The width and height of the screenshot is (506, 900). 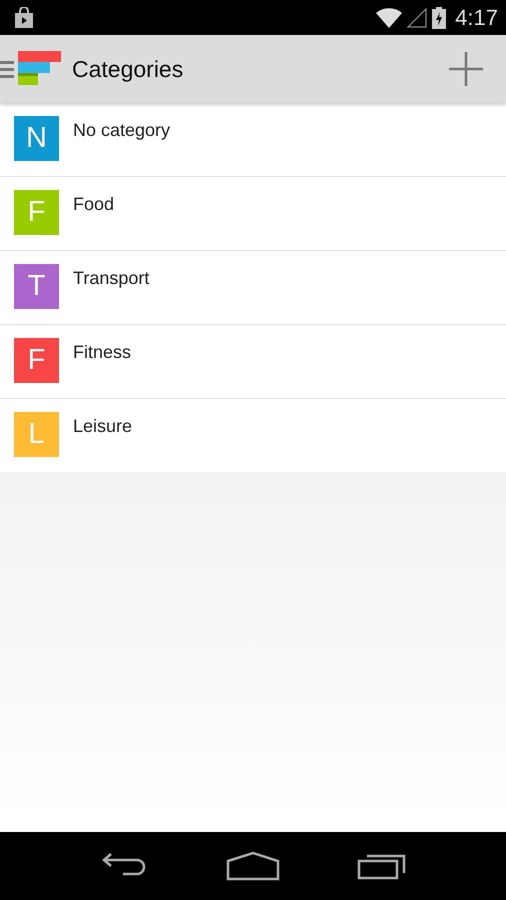 What do you see at coordinates (439, 17) in the screenshot?
I see `battery-icon` at bounding box center [439, 17].